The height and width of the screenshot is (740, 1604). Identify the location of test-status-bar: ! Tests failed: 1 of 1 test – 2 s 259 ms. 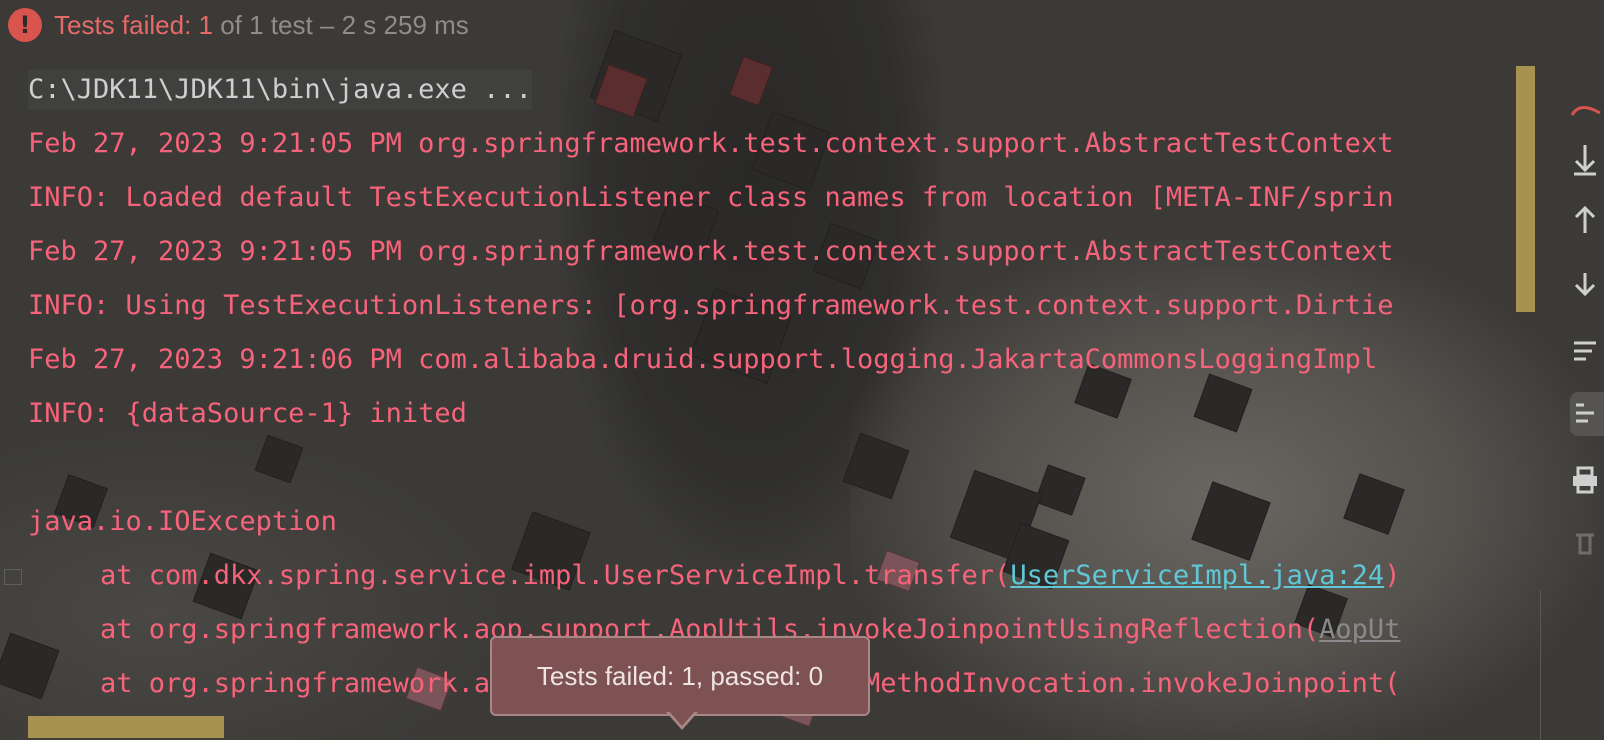
(802, 25).